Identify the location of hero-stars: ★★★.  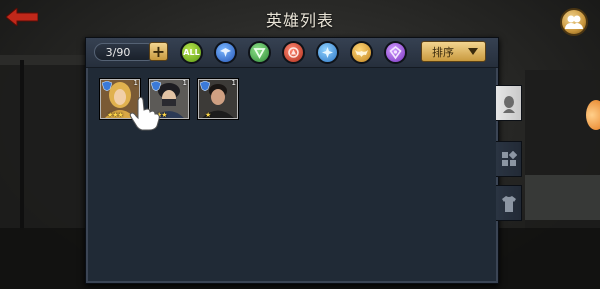
(115, 115).